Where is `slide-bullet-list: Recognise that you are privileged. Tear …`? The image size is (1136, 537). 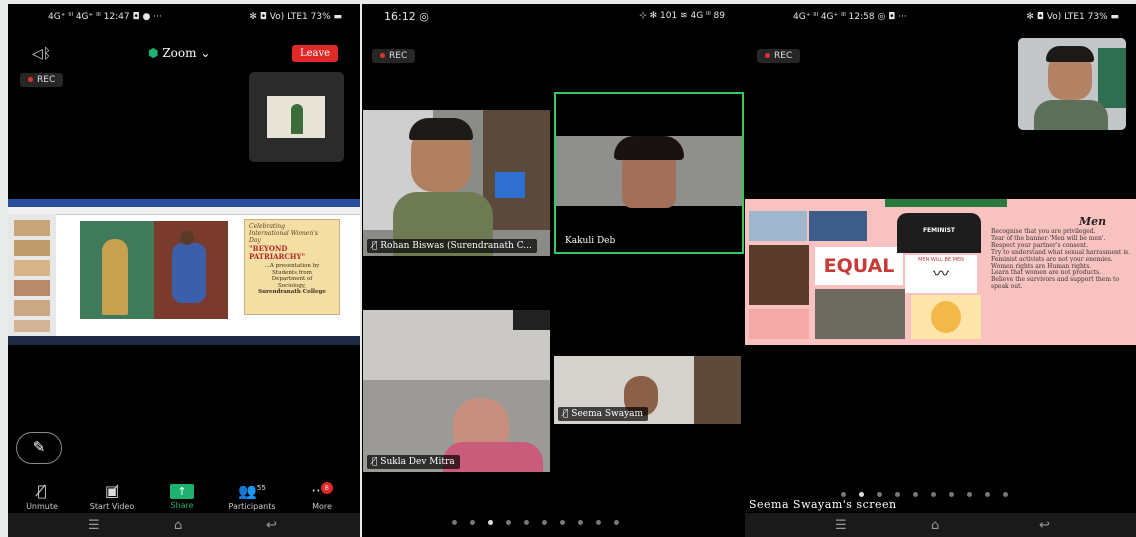 slide-bullet-list: Recognise that you are privileged. Tear … is located at coordinates (1062, 259).